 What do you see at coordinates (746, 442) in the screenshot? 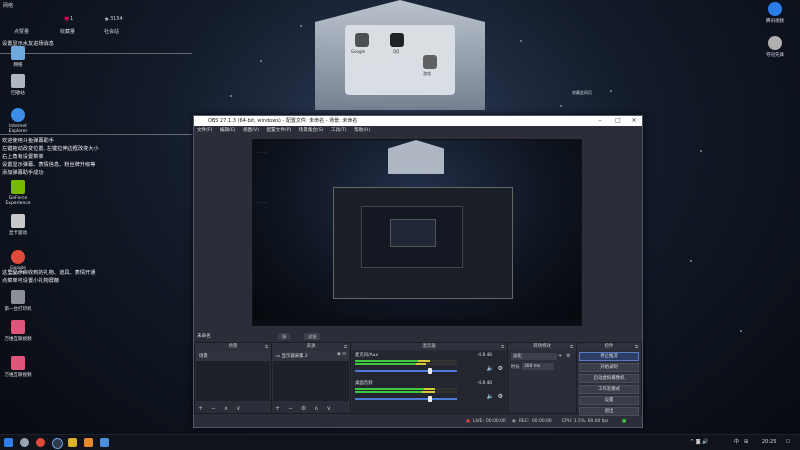
I see `grid-icon: ⊞` at bounding box center [746, 442].